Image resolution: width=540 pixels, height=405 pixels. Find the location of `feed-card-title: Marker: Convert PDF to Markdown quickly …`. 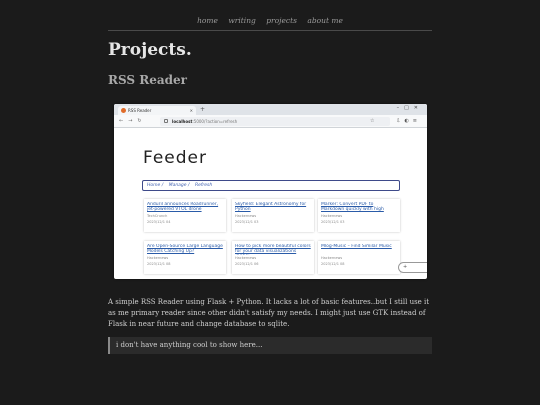

feed-card-title: Marker: Convert PDF to Markdown quickly … is located at coordinates (352, 207).